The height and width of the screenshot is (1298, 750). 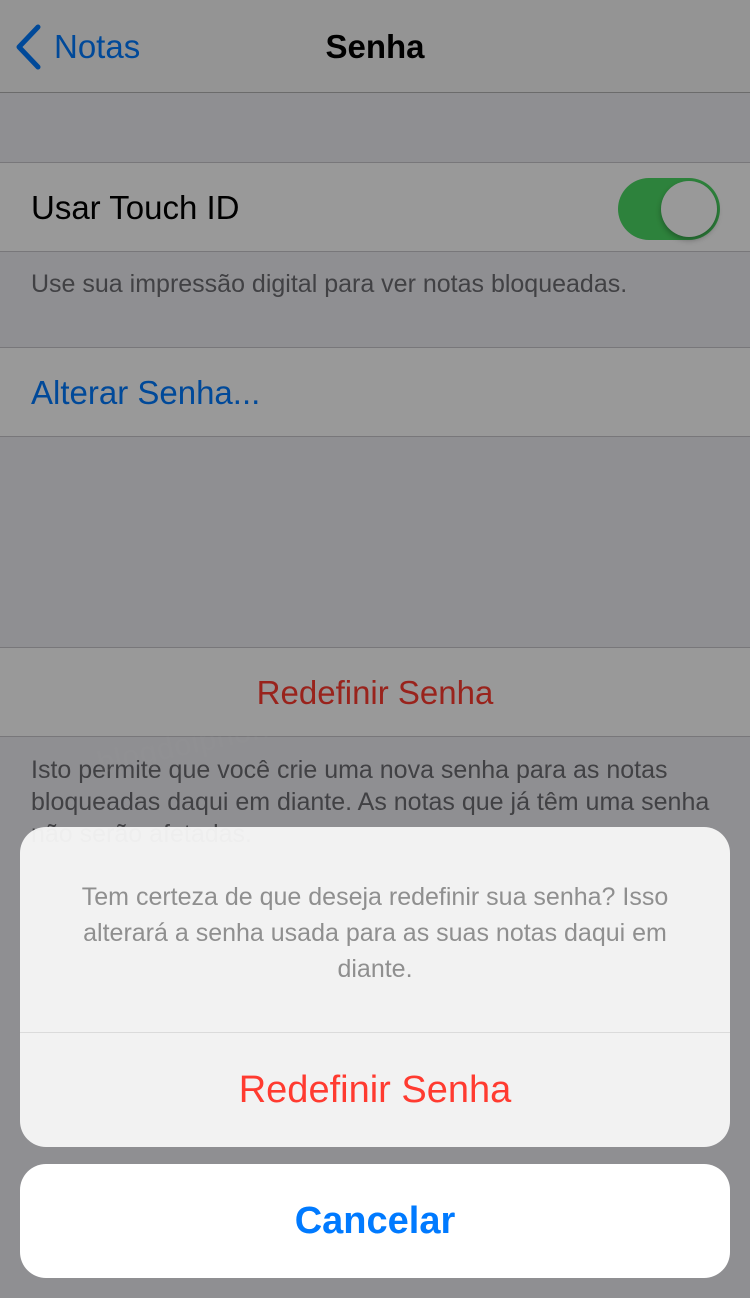 I want to click on reset-password-button: Redefinir Senha, so click(x=375, y=1090).